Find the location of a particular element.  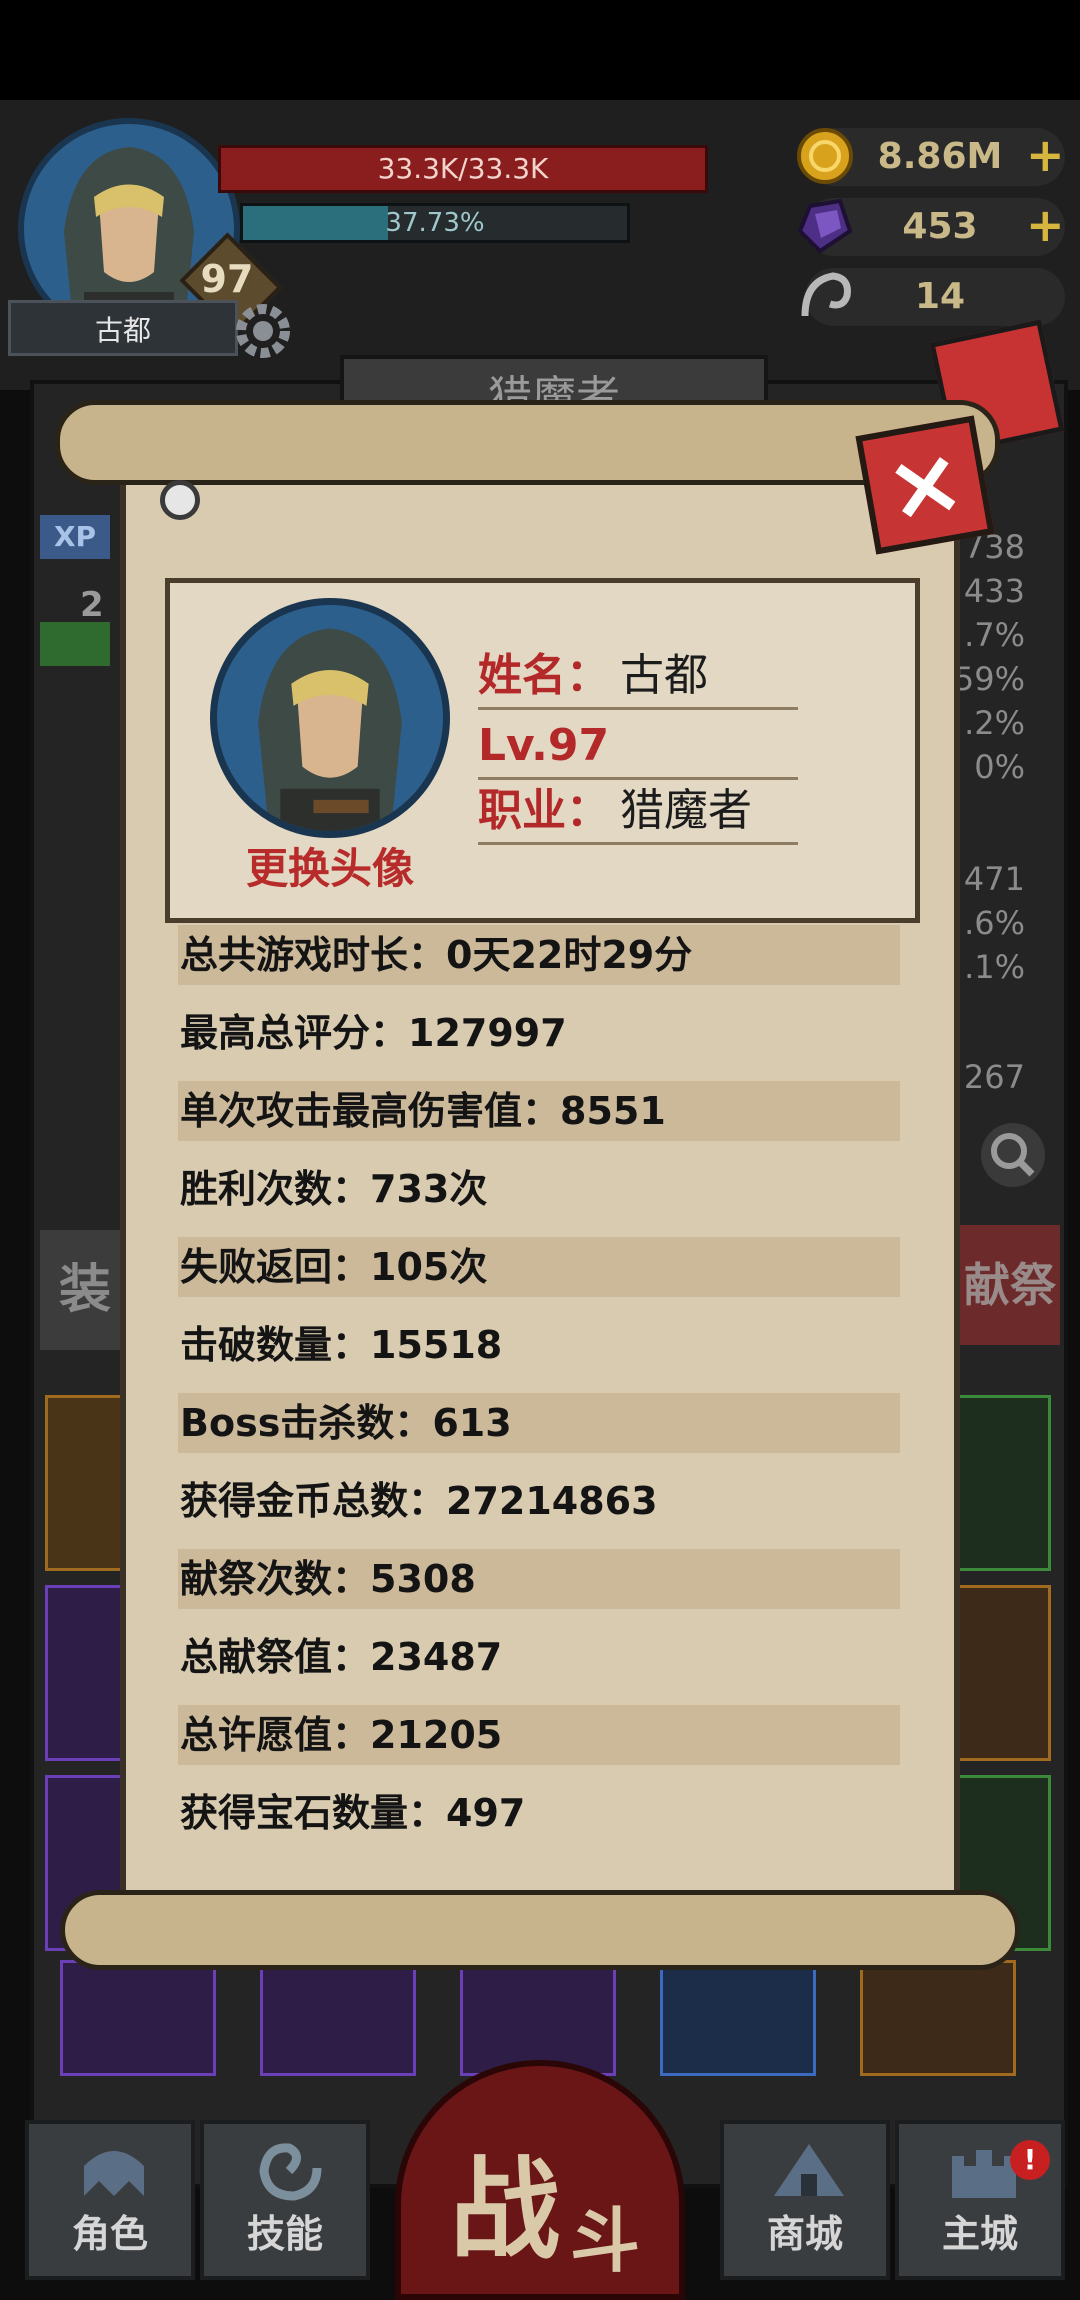

stat-row: 获得金币总数：27214863 is located at coordinates (539, 1501).